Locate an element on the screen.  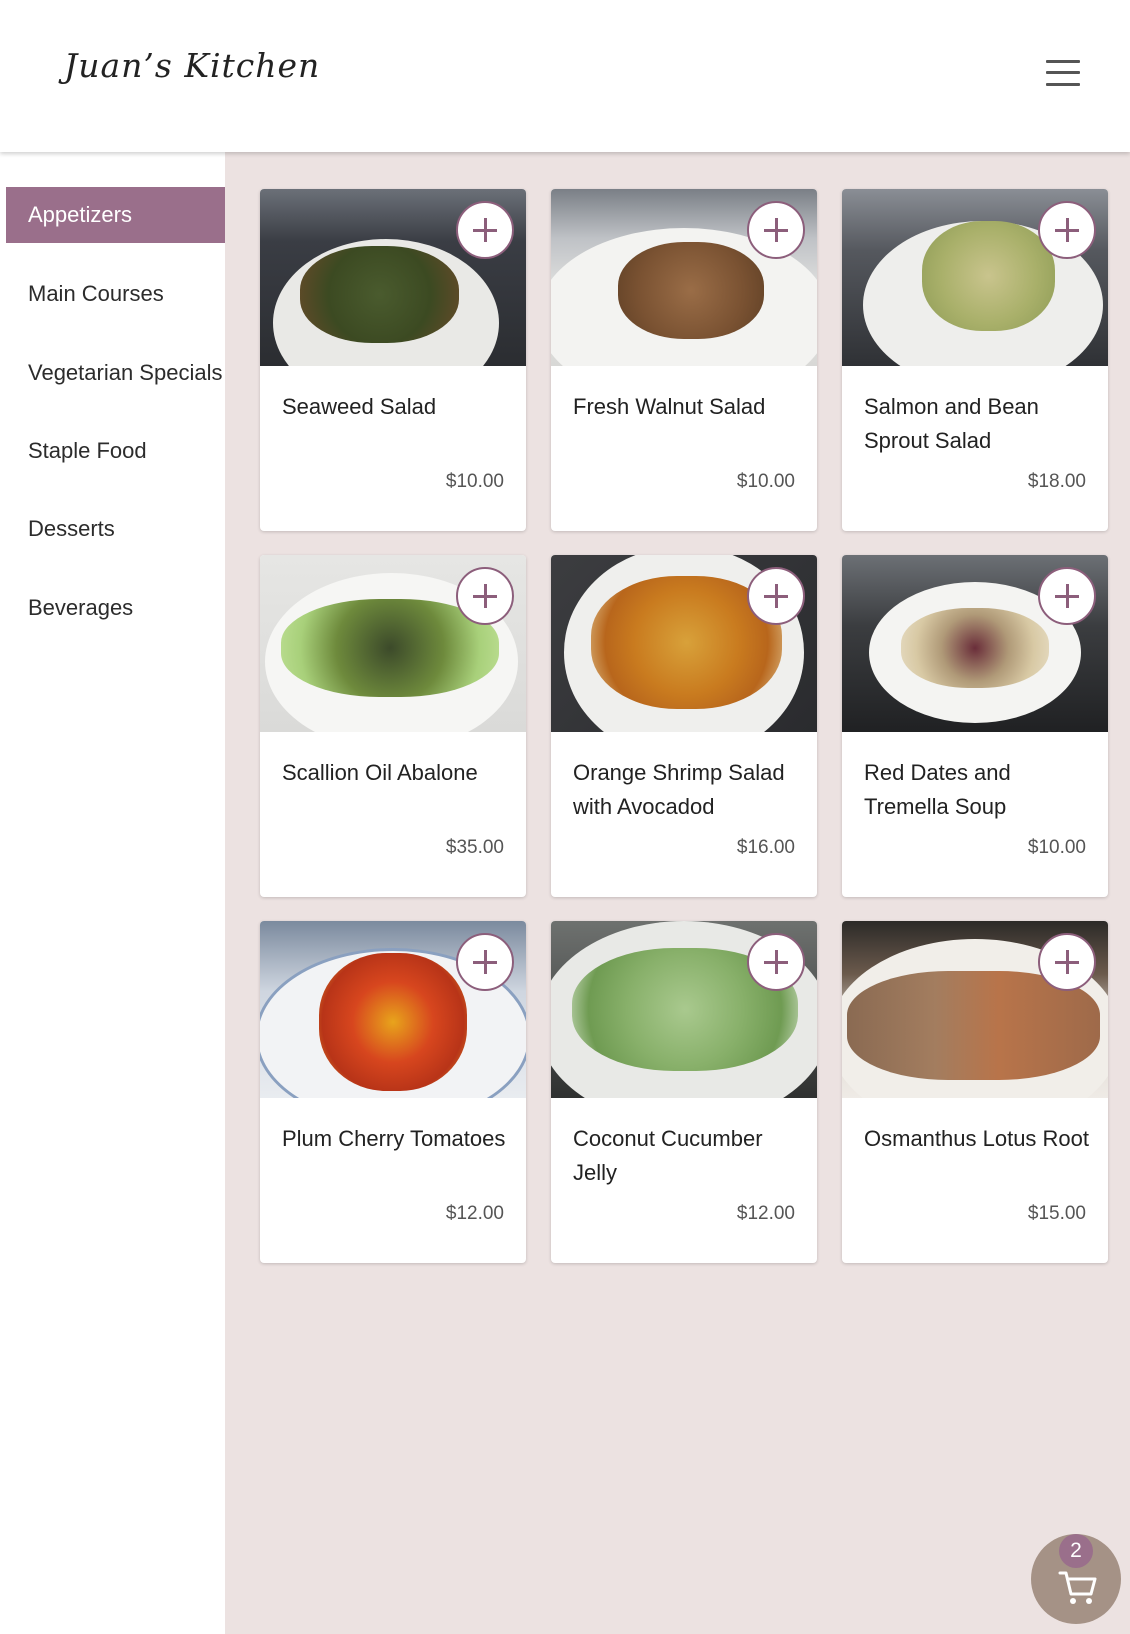
sidebar-item-beverages: Beverages is located at coordinates (115, 608).